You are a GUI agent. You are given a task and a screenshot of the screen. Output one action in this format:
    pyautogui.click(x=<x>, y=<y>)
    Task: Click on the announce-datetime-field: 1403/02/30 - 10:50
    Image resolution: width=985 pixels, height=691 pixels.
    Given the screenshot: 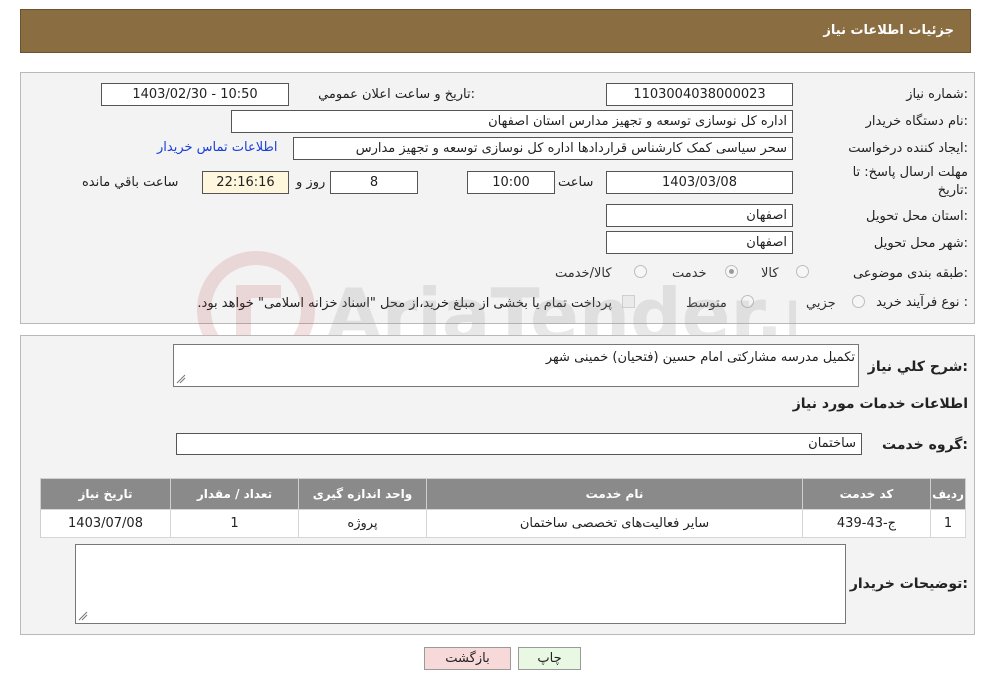 What is the action you would take?
    pyautogui.click(x=195, y=94)
    